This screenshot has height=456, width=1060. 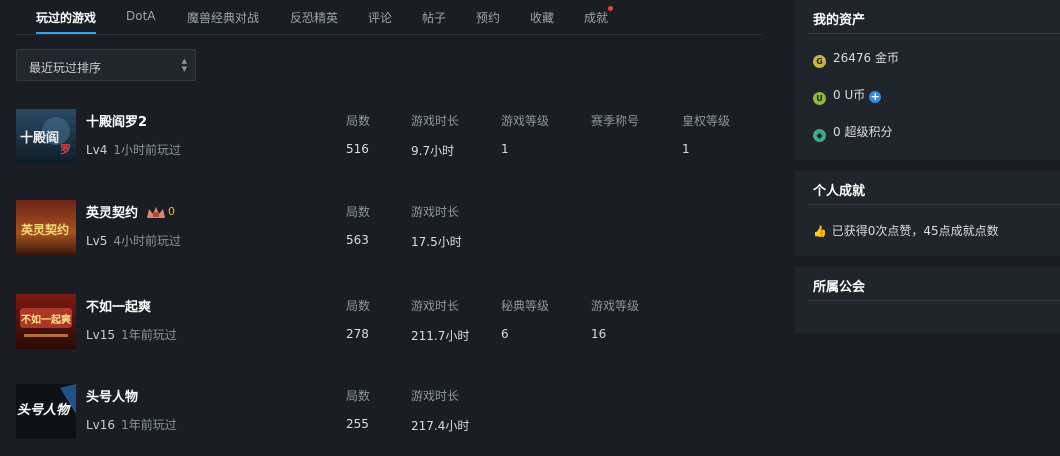 I want to click on stat-value: 563, so click(x=357, y=240).